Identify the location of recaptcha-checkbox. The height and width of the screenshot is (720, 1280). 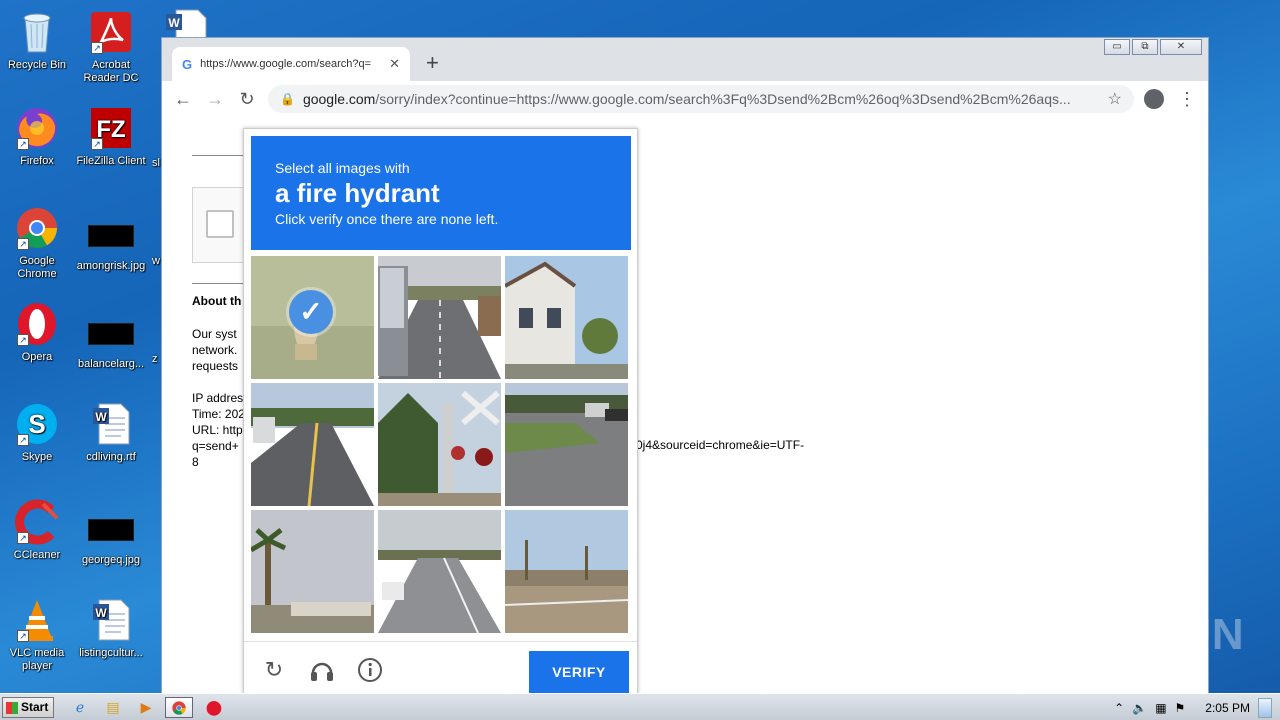
(220, 224).